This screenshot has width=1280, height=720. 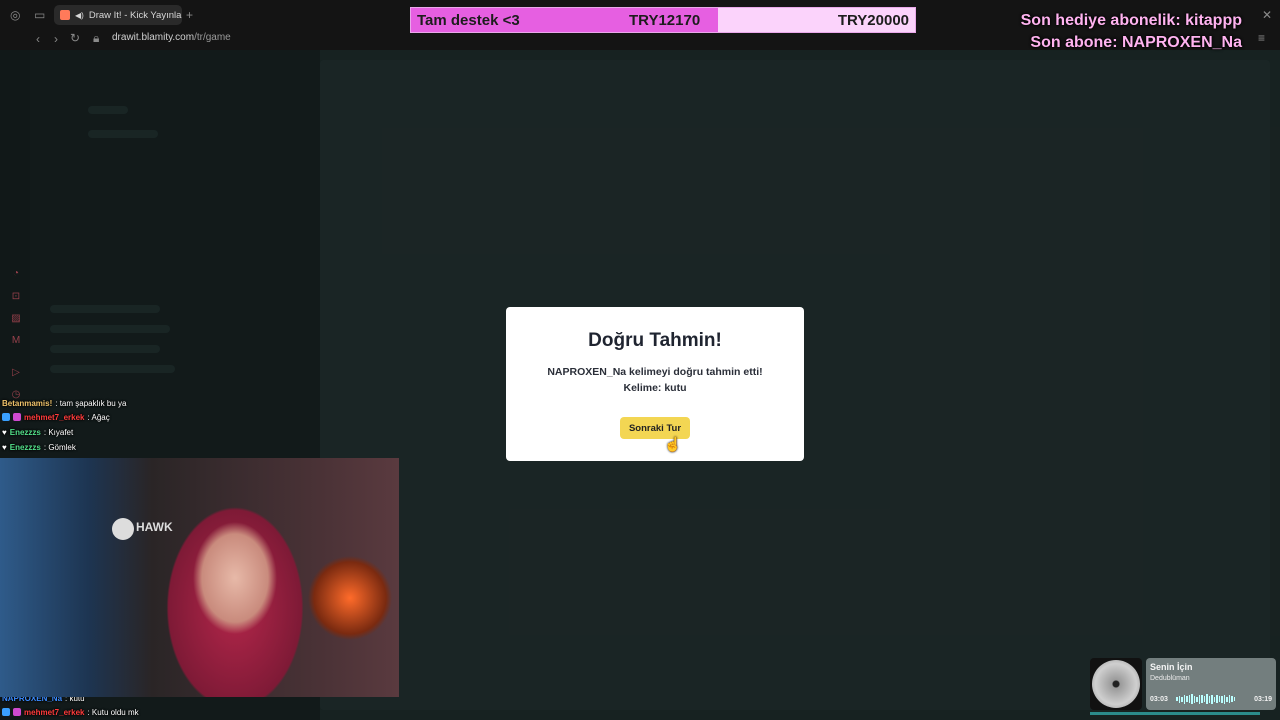 I want to click on track-duration: 03:19, so click(x=1263, y=699).